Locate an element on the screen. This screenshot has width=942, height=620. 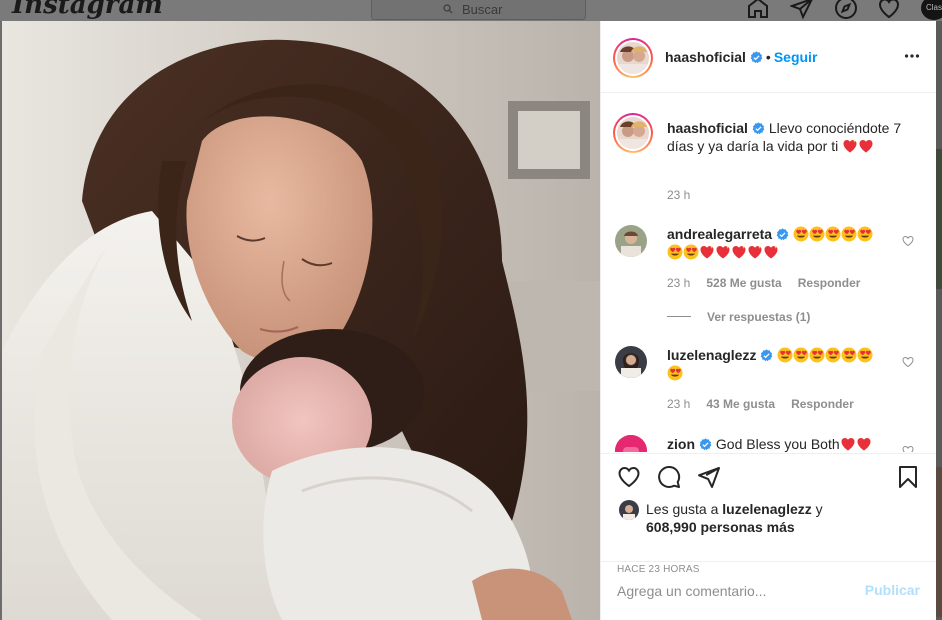
explore-icon is located at coordinates (846, 10).